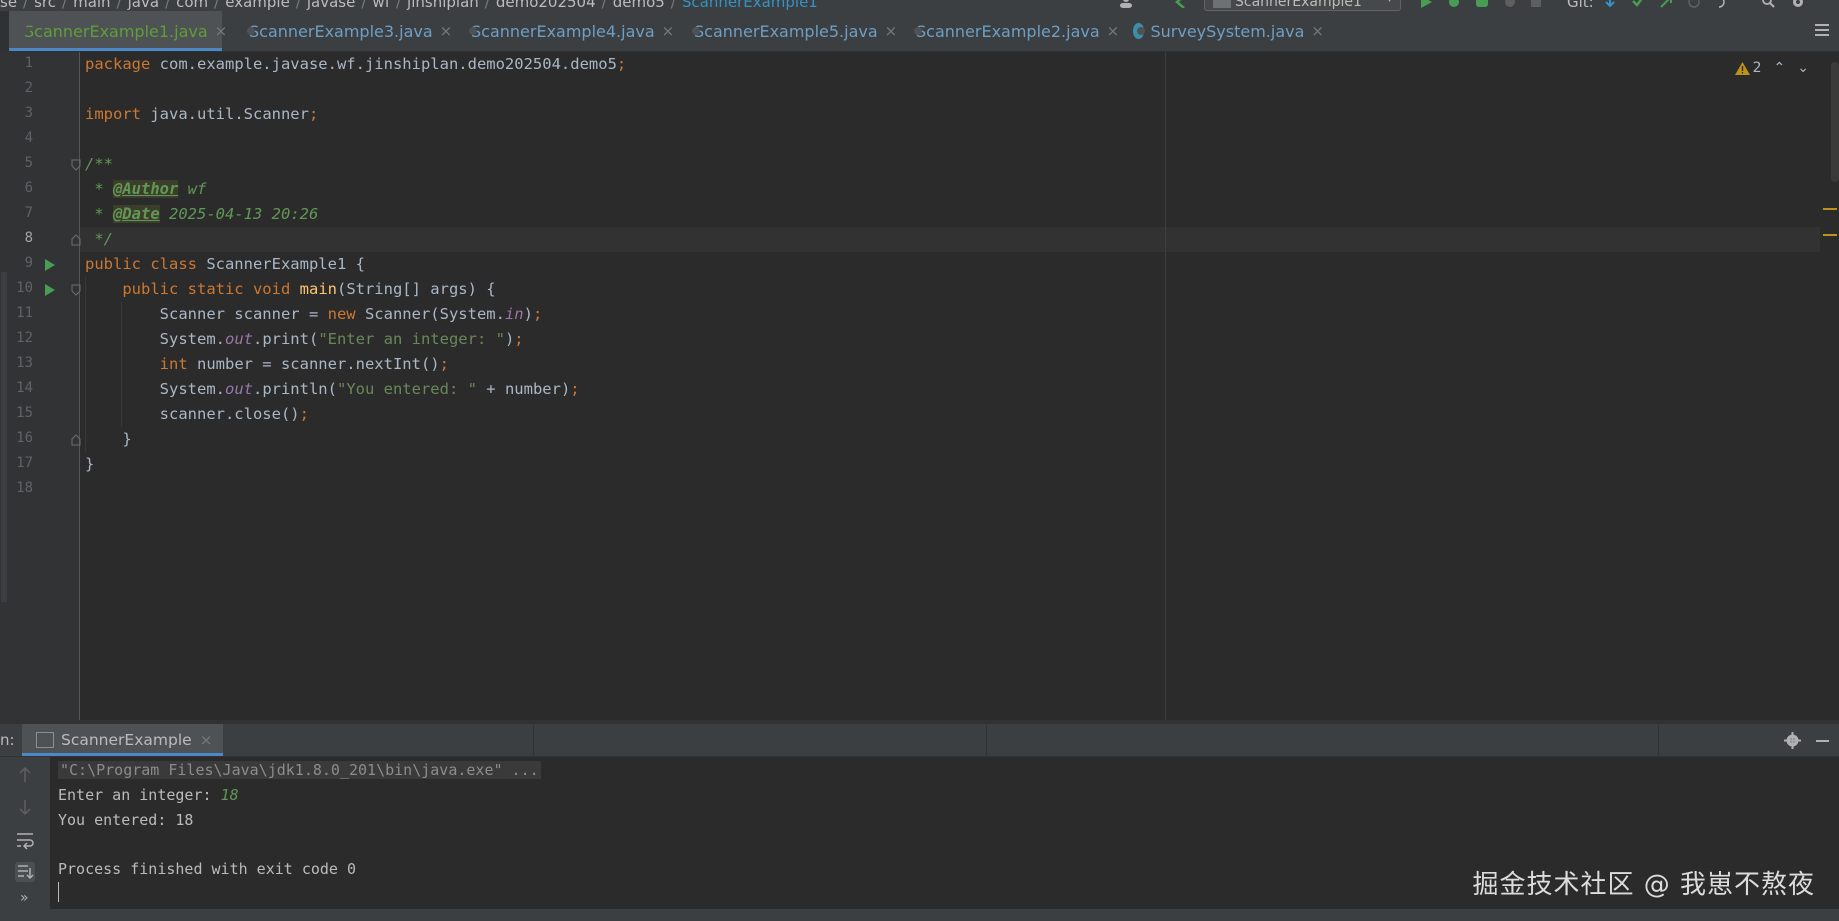 The width and height of the screenshot is (1839, 921). I want to click on search-icon, so click(1768, 4).